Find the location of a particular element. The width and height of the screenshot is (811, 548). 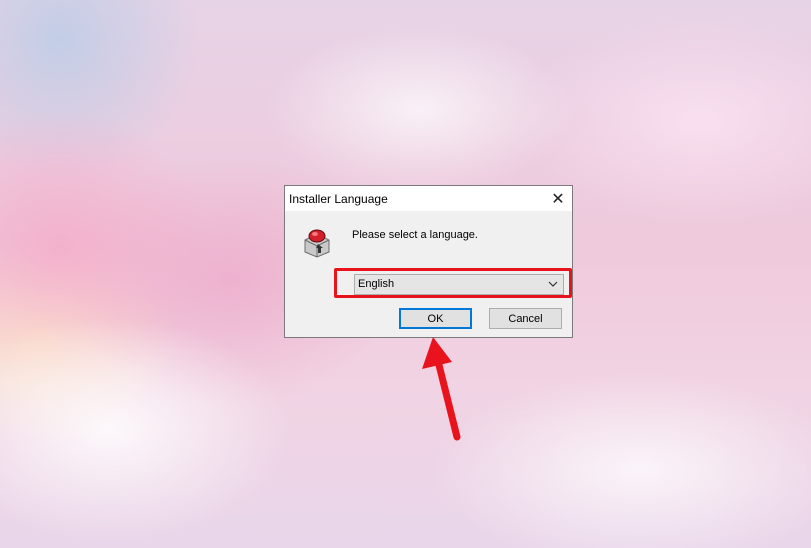

pointer-arrow-icon is located at coordinates (441, 389).